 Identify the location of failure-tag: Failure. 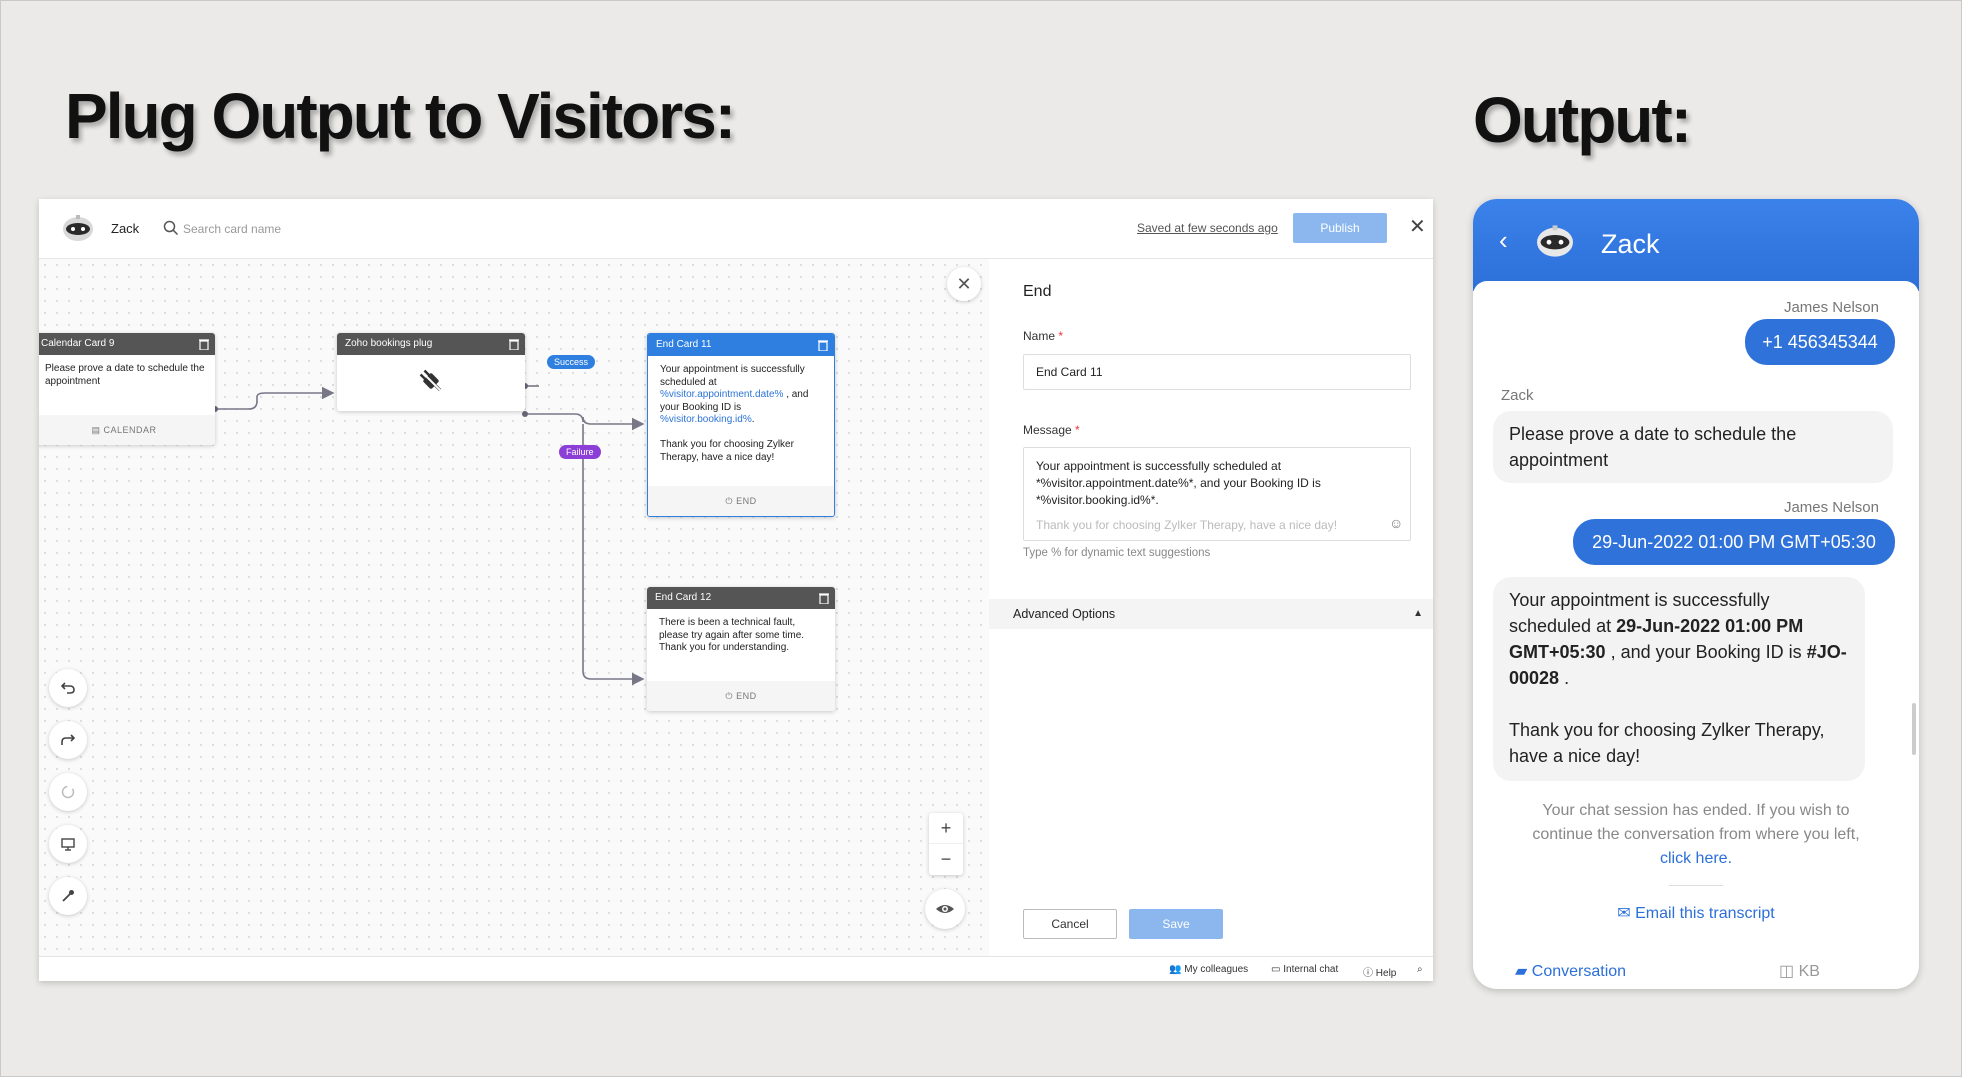
(580, 452).